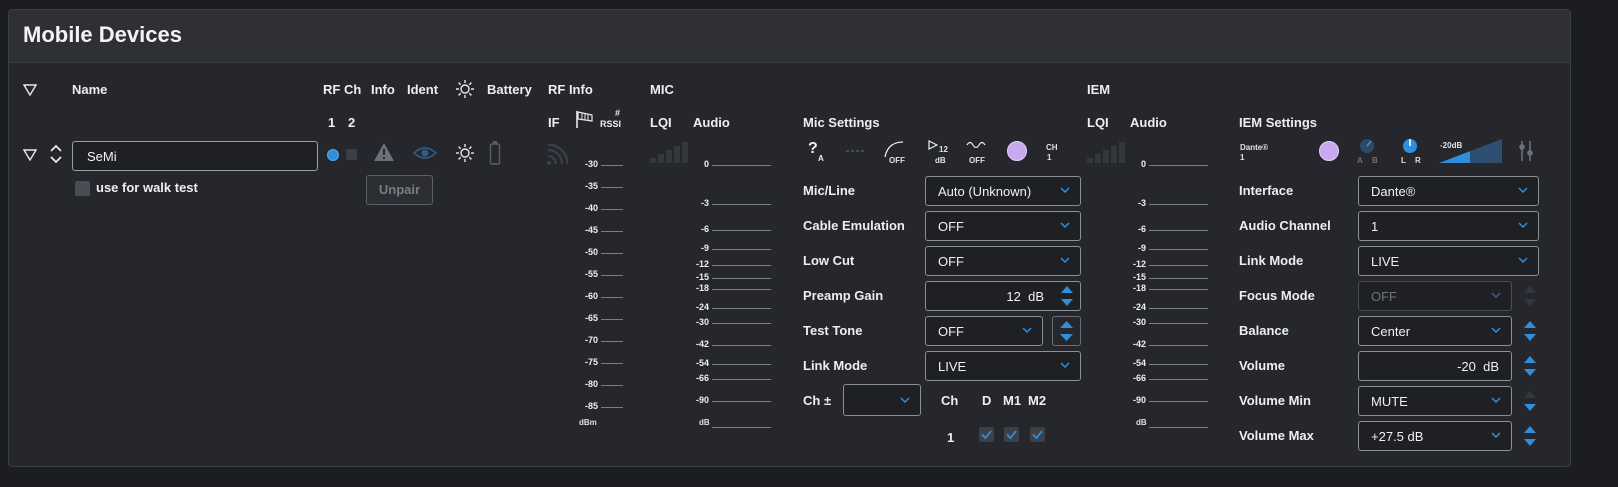  I want to click on mic-audio-level-bar, so click(741, 427).